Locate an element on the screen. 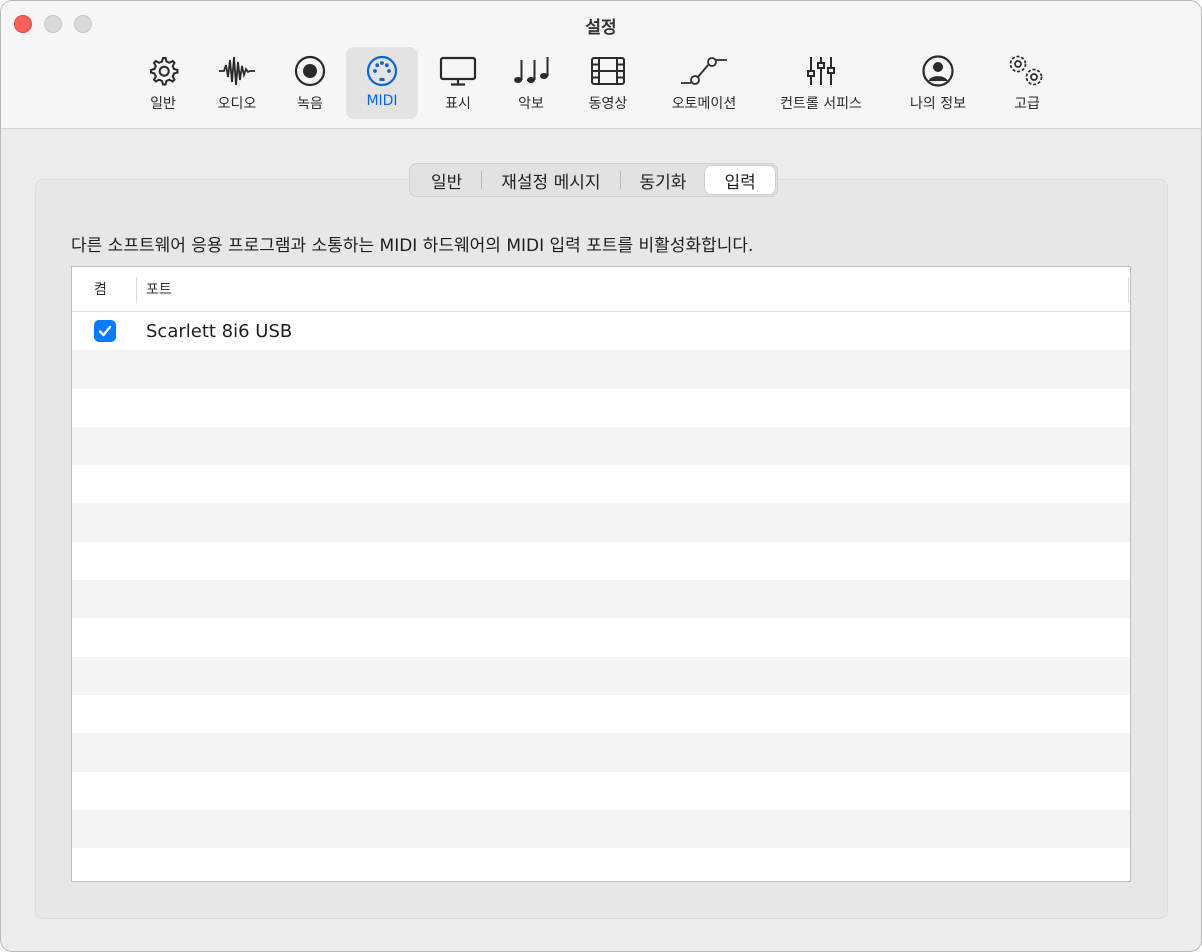 This screenshot has height=952, width=1202. toolbar-item-my-info: 나의 정보 is located at coordinates (938, 83).